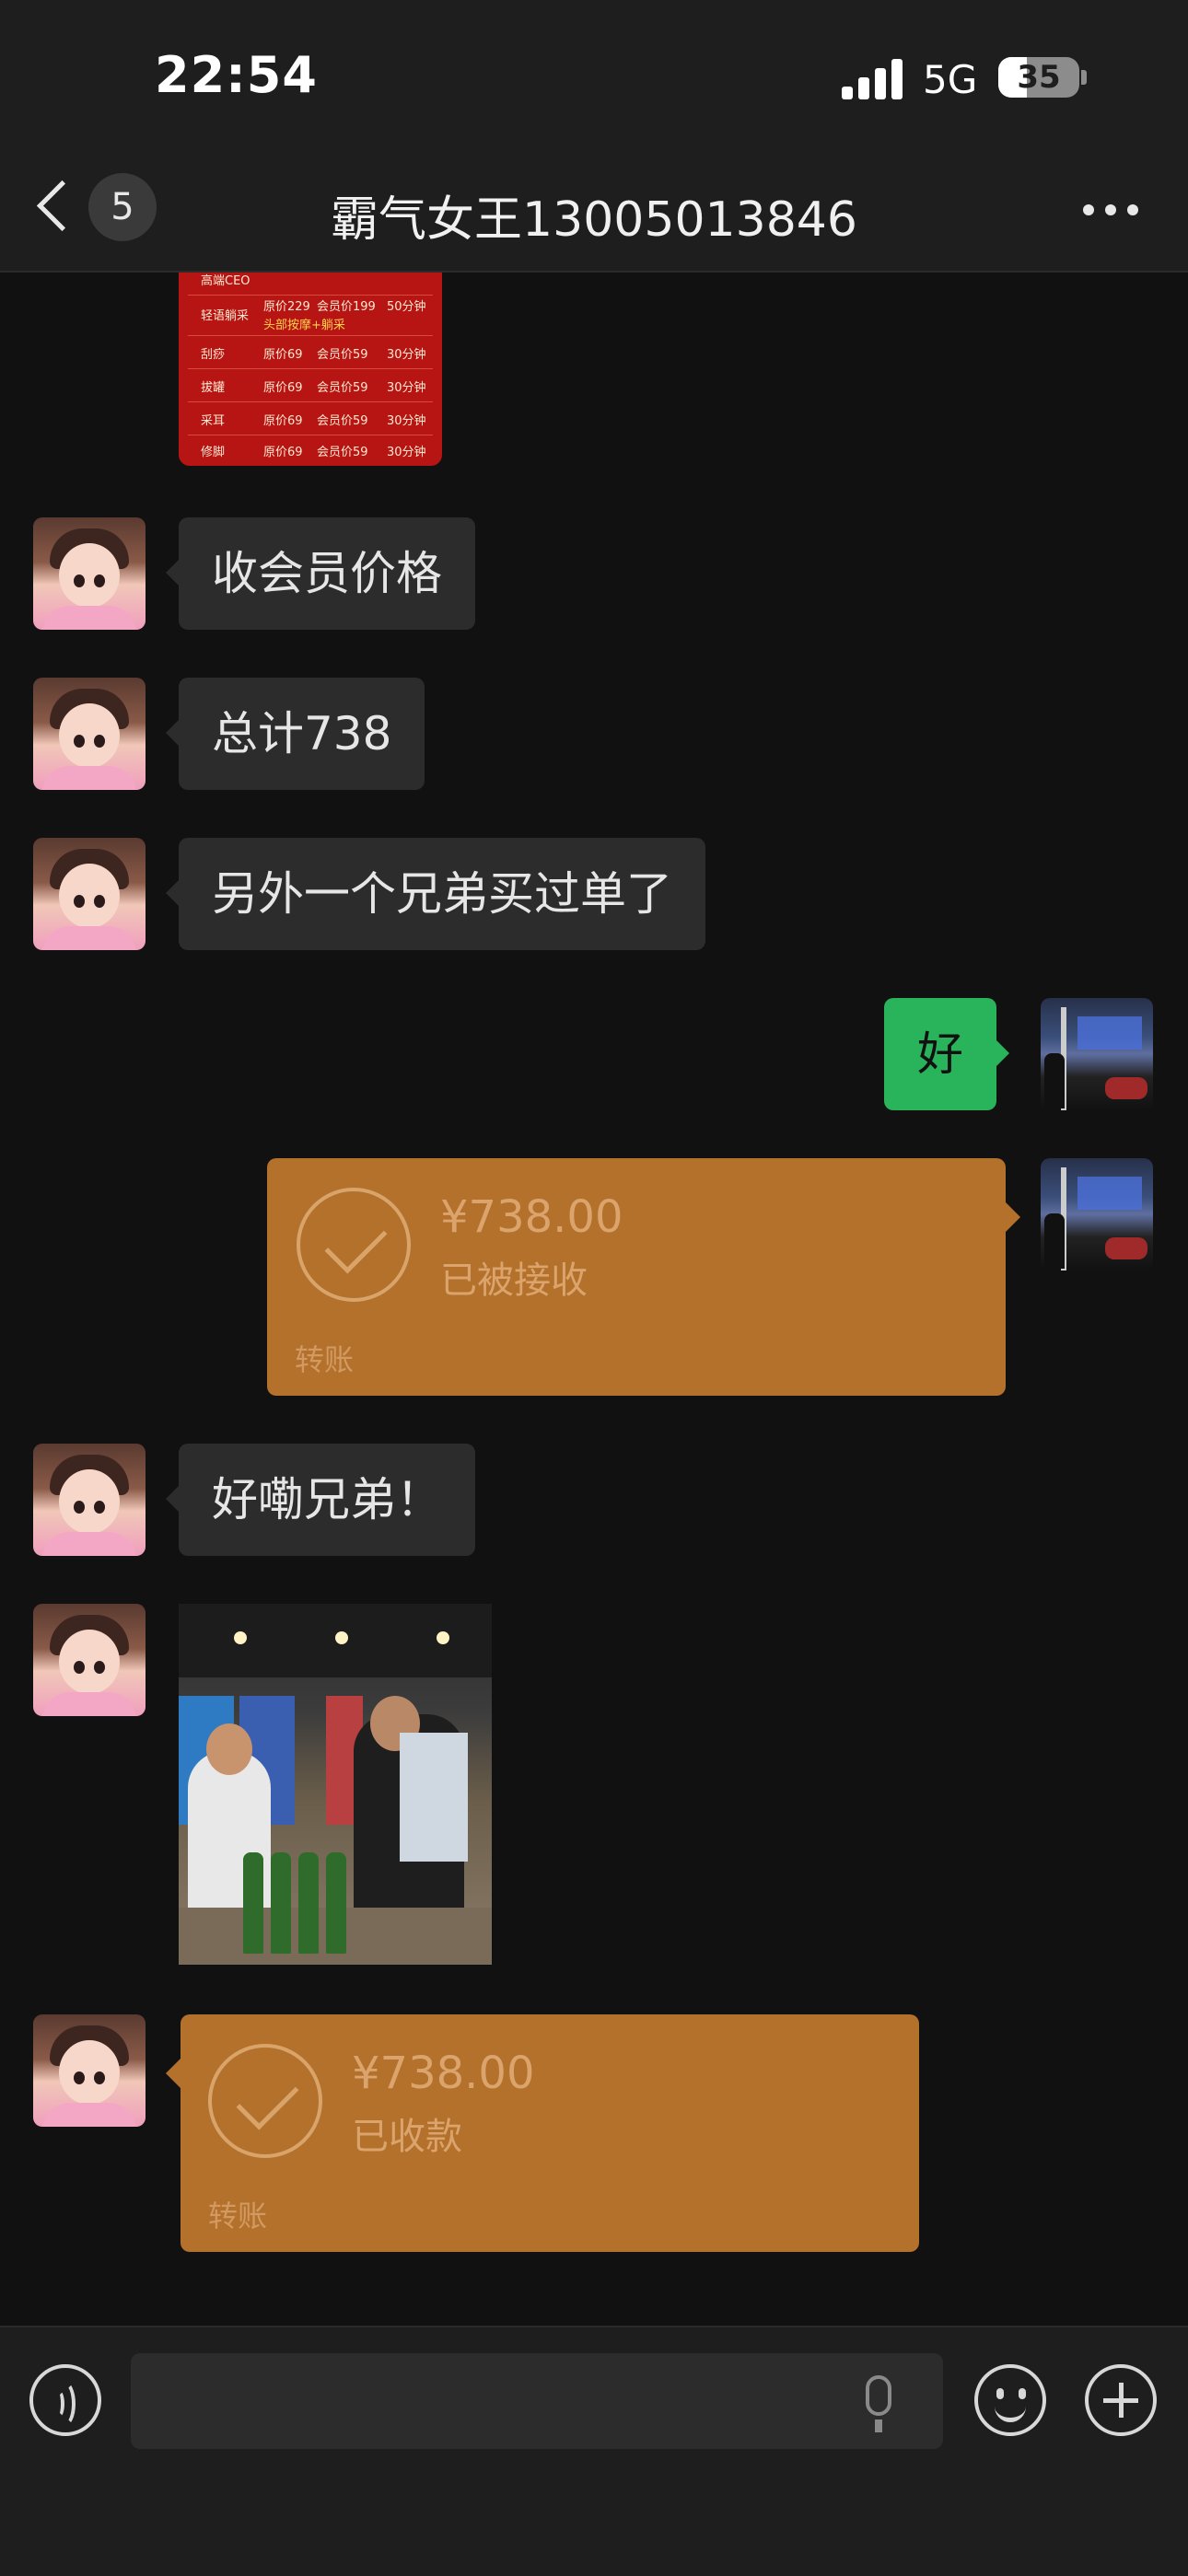 The height and width of the screenshot is (2576, 1188). What do you see at coordinates (407, 2137) in the screenshot?
I see `transfer-status: 已收款` at bounding box center [407, 2137].